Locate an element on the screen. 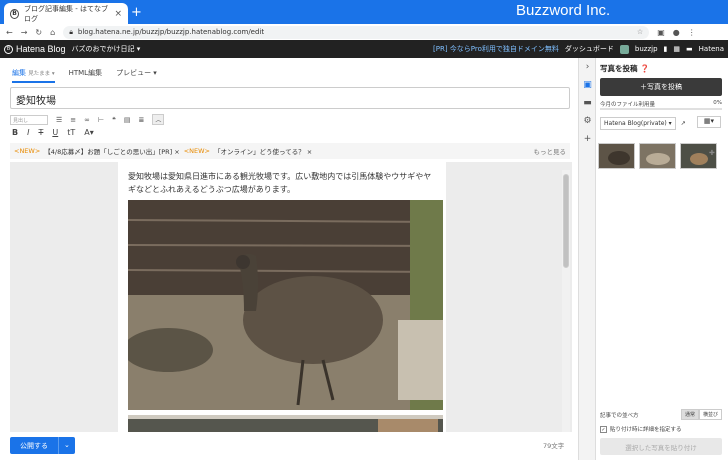  back-arrow-icon: ← is located at coordinates (9, 32).